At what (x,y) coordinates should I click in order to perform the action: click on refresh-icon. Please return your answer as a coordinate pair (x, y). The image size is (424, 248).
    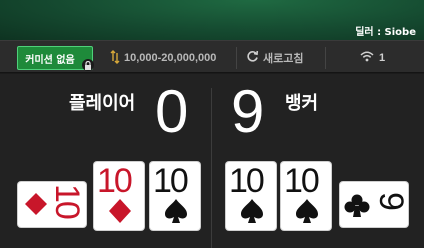
    Looking at the image, I should click on (252, 58).